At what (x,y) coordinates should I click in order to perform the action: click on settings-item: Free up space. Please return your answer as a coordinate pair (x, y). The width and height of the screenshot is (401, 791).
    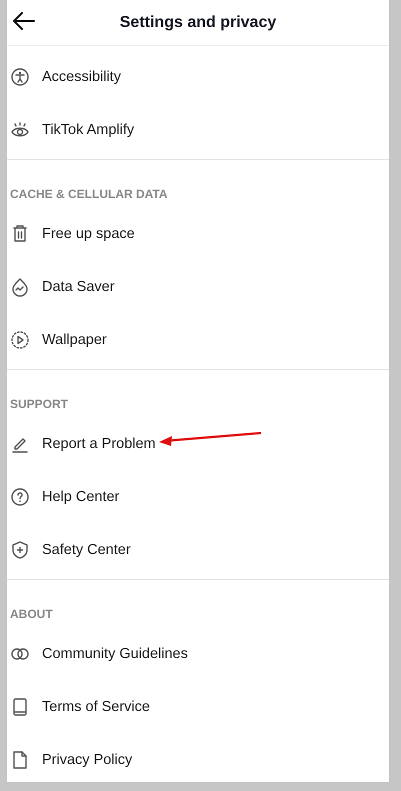
    Looking at the image, I should click on (198, 233).